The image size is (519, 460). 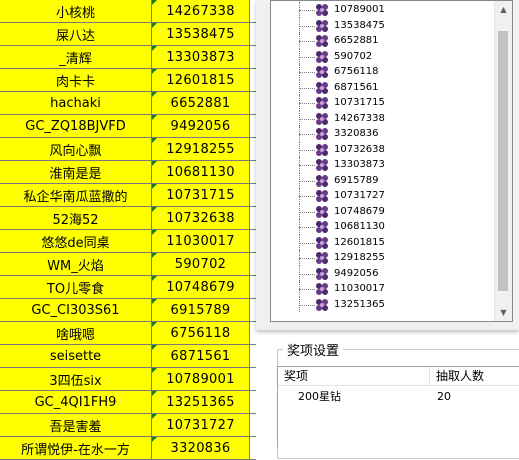 I want to click on name-cell: seisette, so click(x=76, y=356).